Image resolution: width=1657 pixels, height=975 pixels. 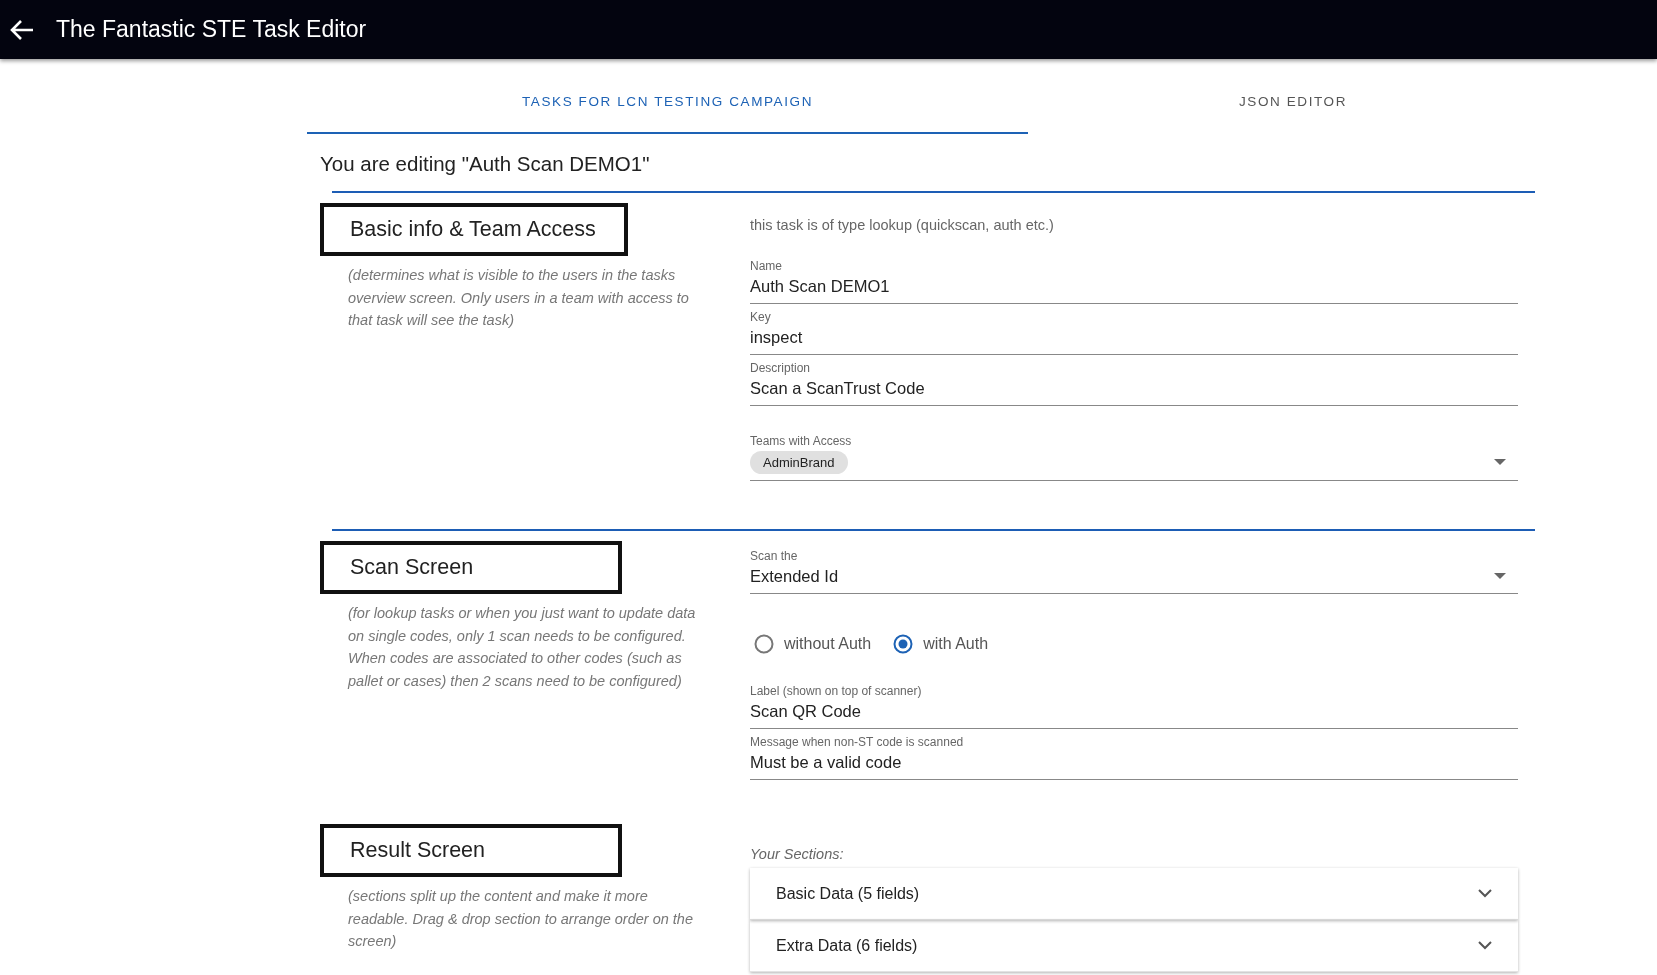 I want to click on expansion-panel: Extra Data (6 fields), so click(x=1134, y=946).